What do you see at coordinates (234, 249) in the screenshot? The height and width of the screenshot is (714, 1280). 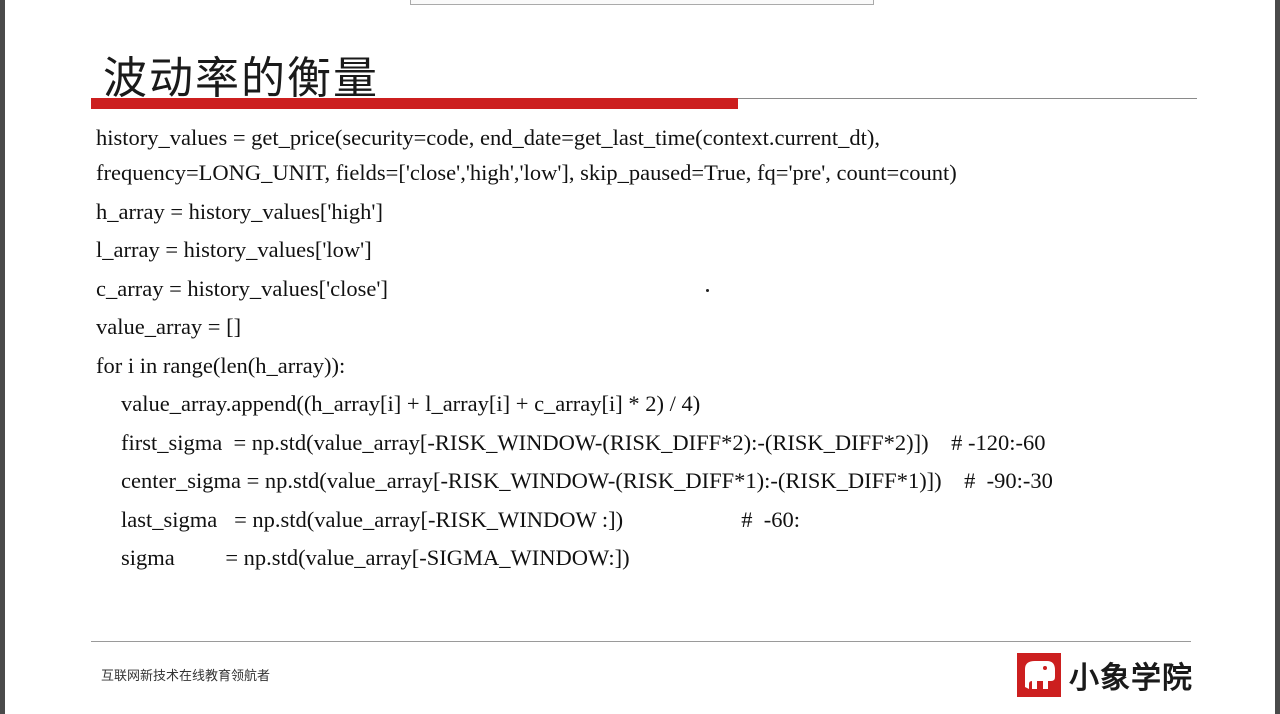 I see `code-line: l_array = history_values['low']` at bounding box center [234, 249].